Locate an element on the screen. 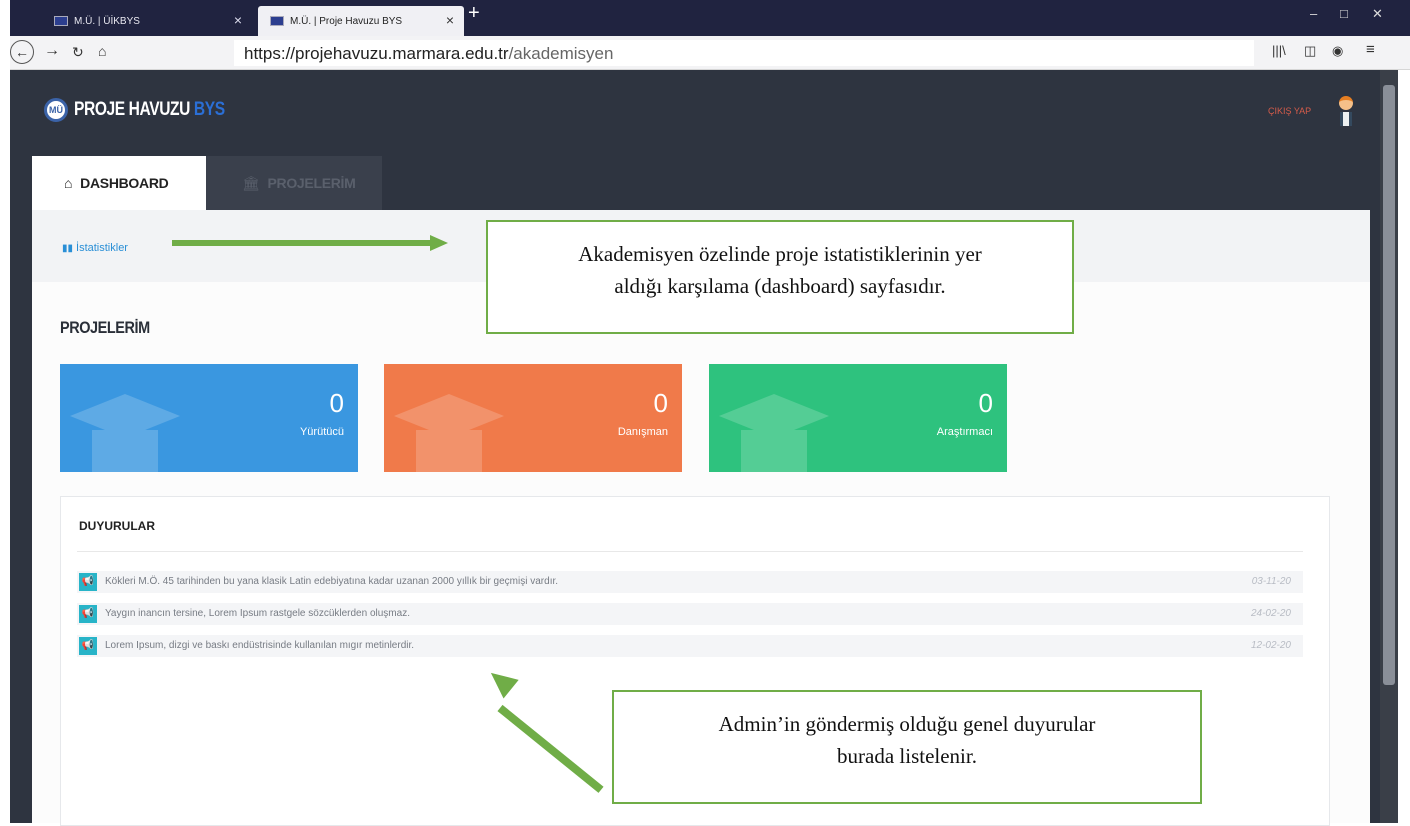  tab-label: M.Ü. | ÜİKBYS is located at coordinates (107, 21).